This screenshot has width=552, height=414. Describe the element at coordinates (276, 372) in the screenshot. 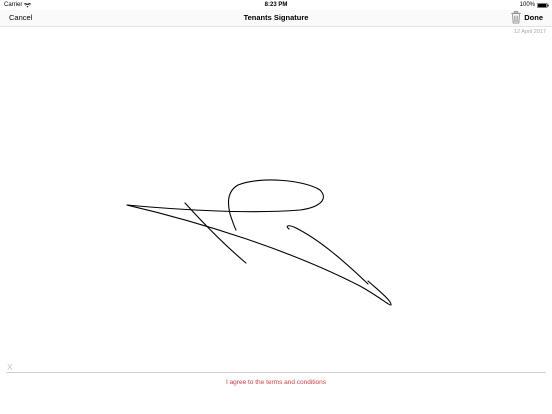

I see `signature-baseline` at that location.